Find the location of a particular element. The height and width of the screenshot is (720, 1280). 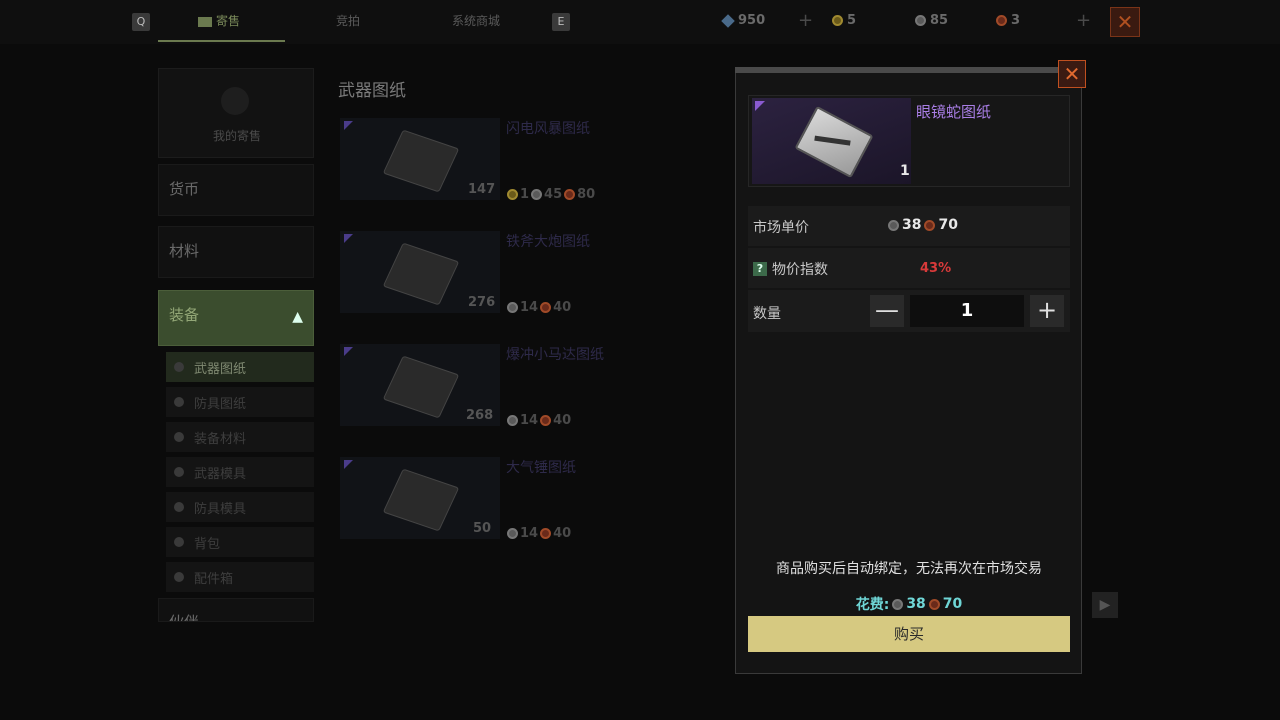

dialog-close-button: ✕ is located at coordinates (1072, 74).